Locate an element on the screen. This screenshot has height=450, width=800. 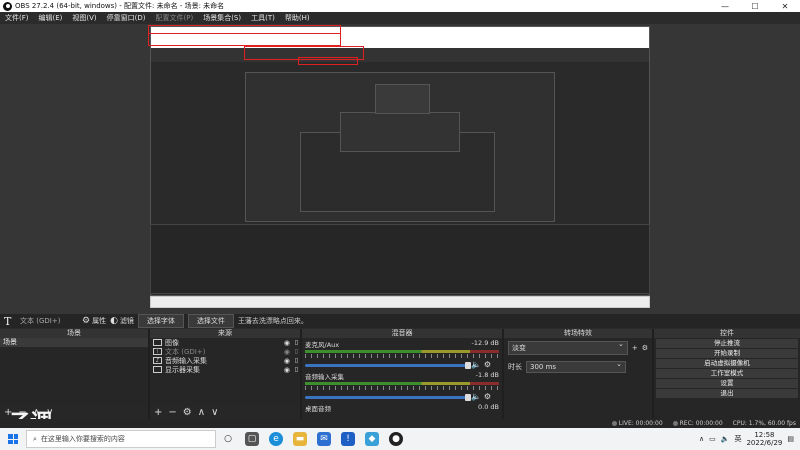
edge-browser-icon: e is located at coordinates (276, 439).